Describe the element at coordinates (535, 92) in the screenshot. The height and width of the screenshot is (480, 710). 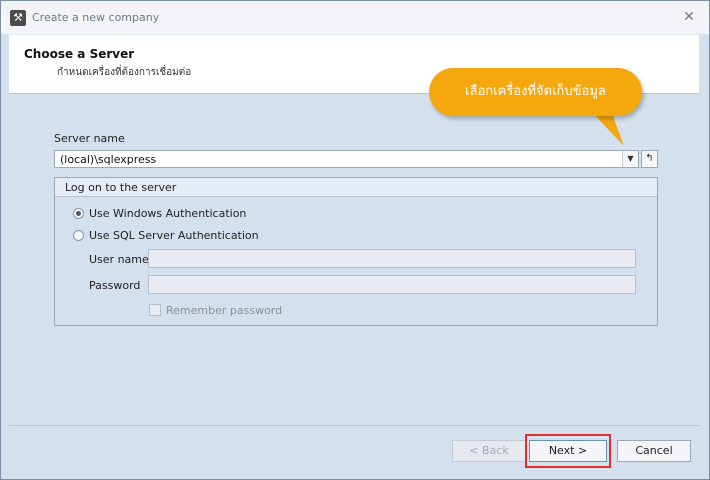
I see `callout-bubble: เลือกเครื่องที่จัดเก็บข้อมูล` at that location.